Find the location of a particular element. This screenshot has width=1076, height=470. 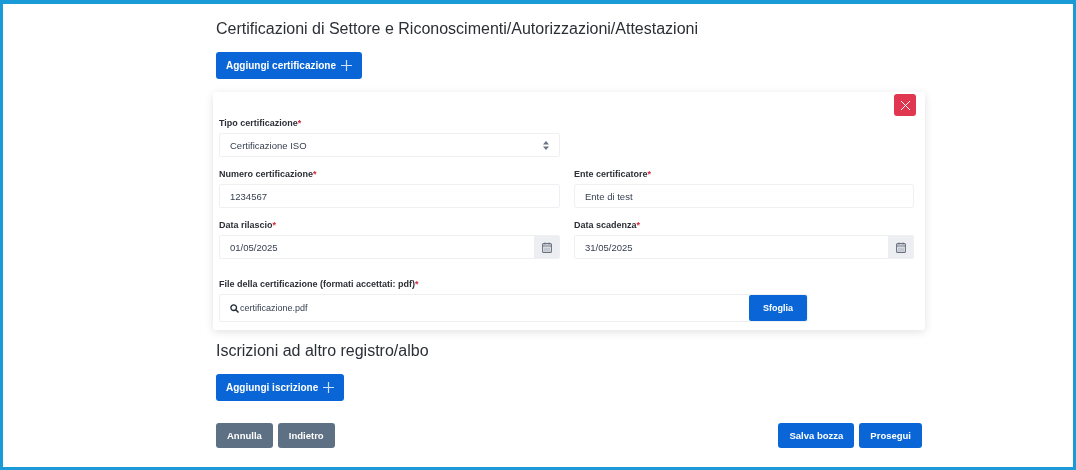

primary-button: Prosegui is located at coordinates (890, 435).